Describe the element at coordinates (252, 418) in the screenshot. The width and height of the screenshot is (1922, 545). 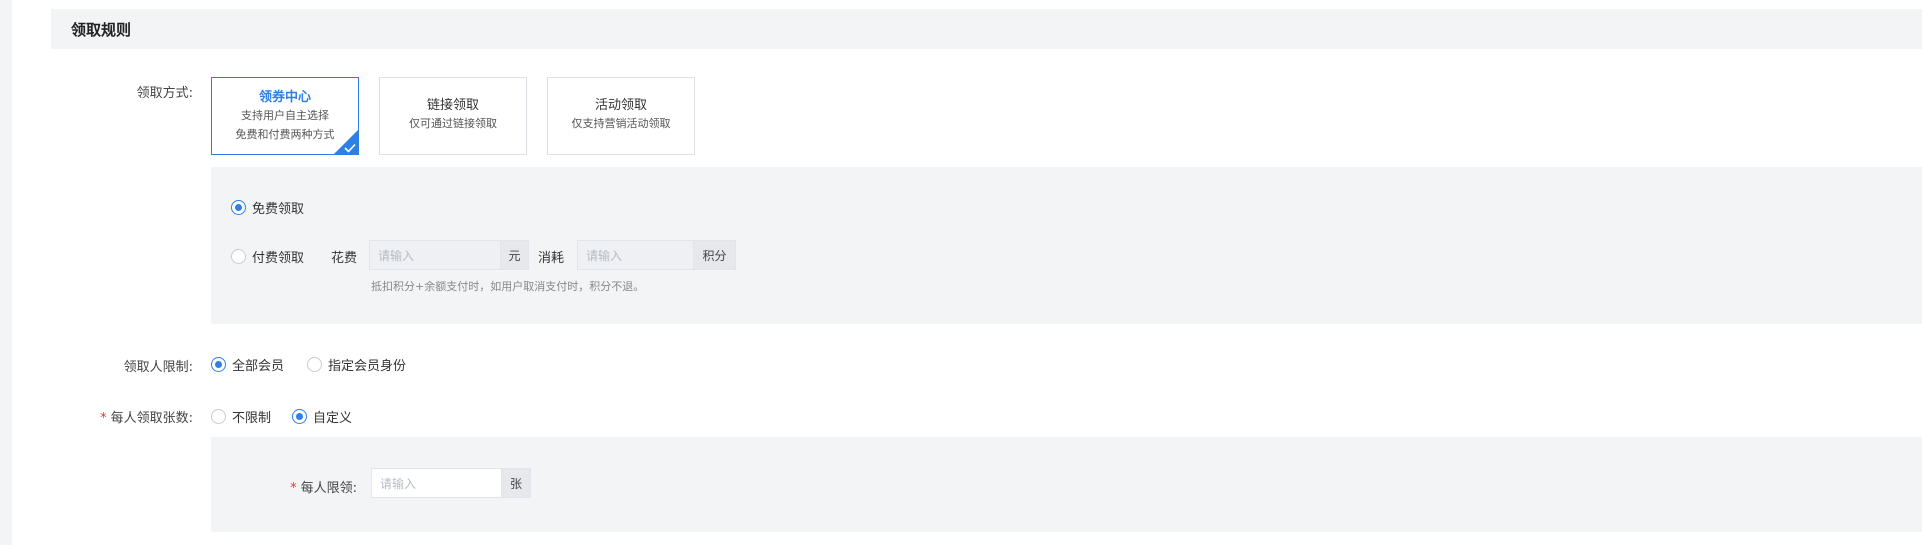
I see `radio-label: 不限制` at that location.